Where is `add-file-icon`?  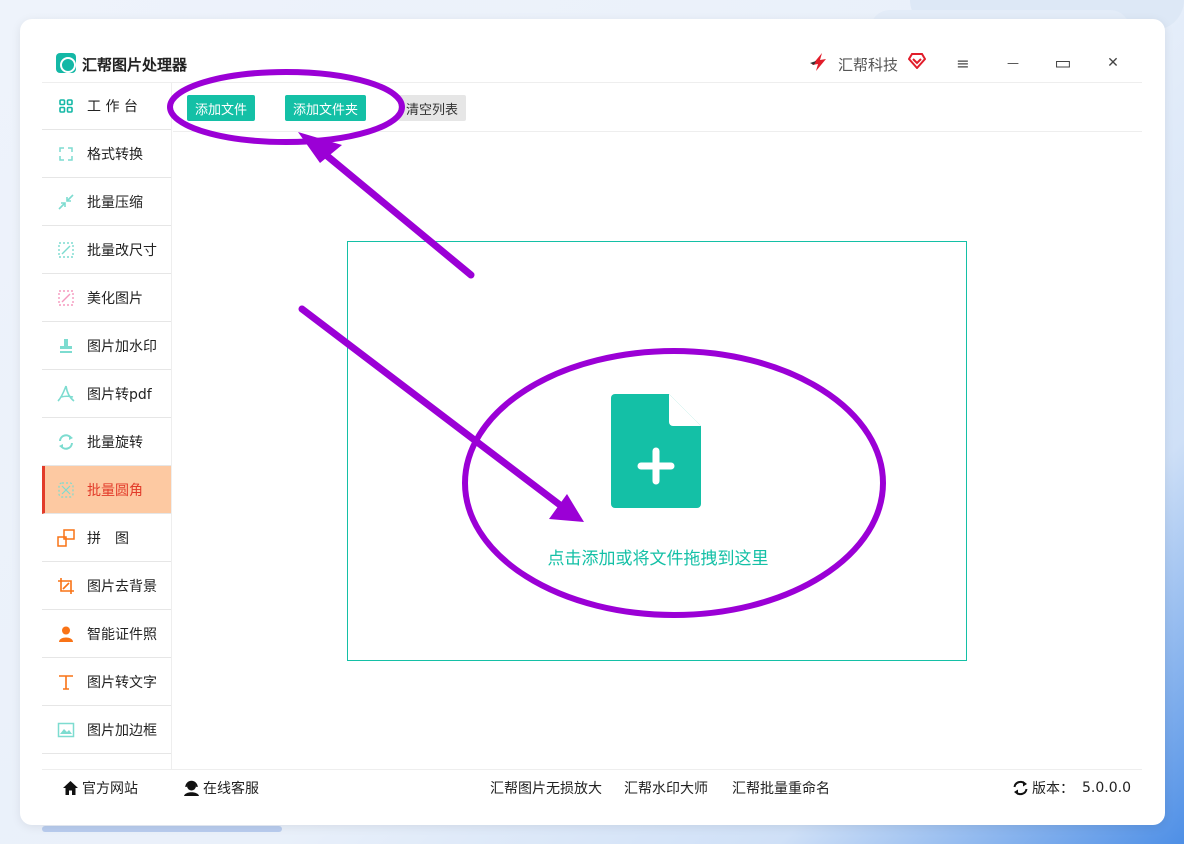 add-file-icon is located at coordinates (656, 451).